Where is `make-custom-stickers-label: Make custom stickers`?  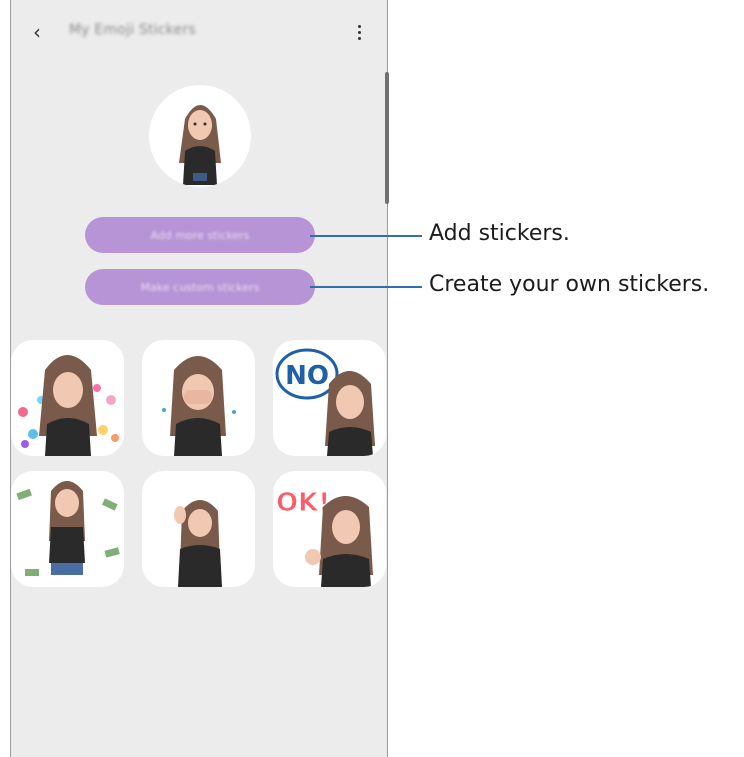
make-custom-stickers-label: Make custom stickers is located at coordinates (200, 287).